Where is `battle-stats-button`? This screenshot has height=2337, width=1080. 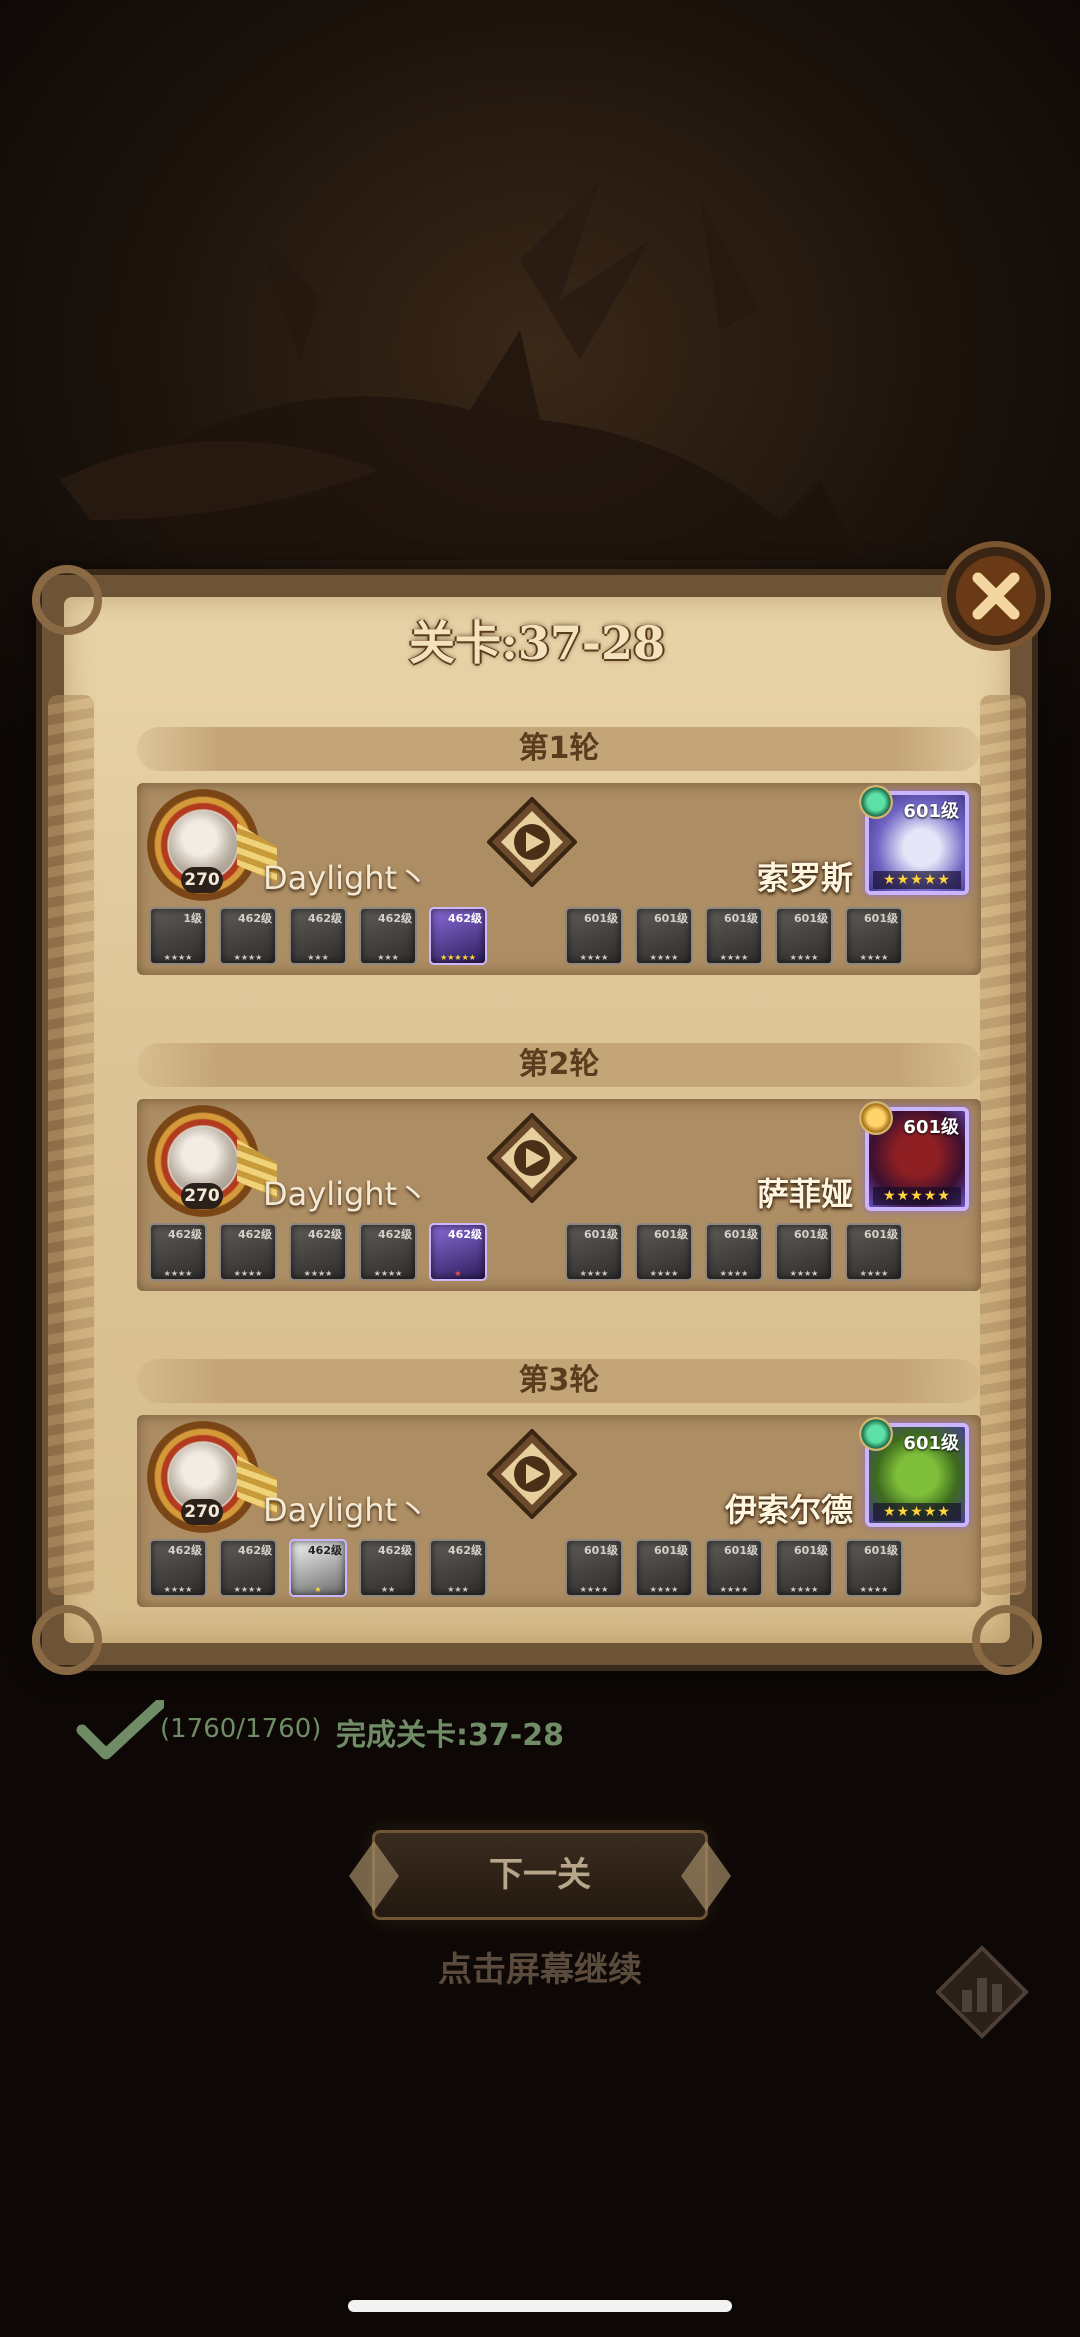 battle-stats-button is located at coordinates (982, 1992).